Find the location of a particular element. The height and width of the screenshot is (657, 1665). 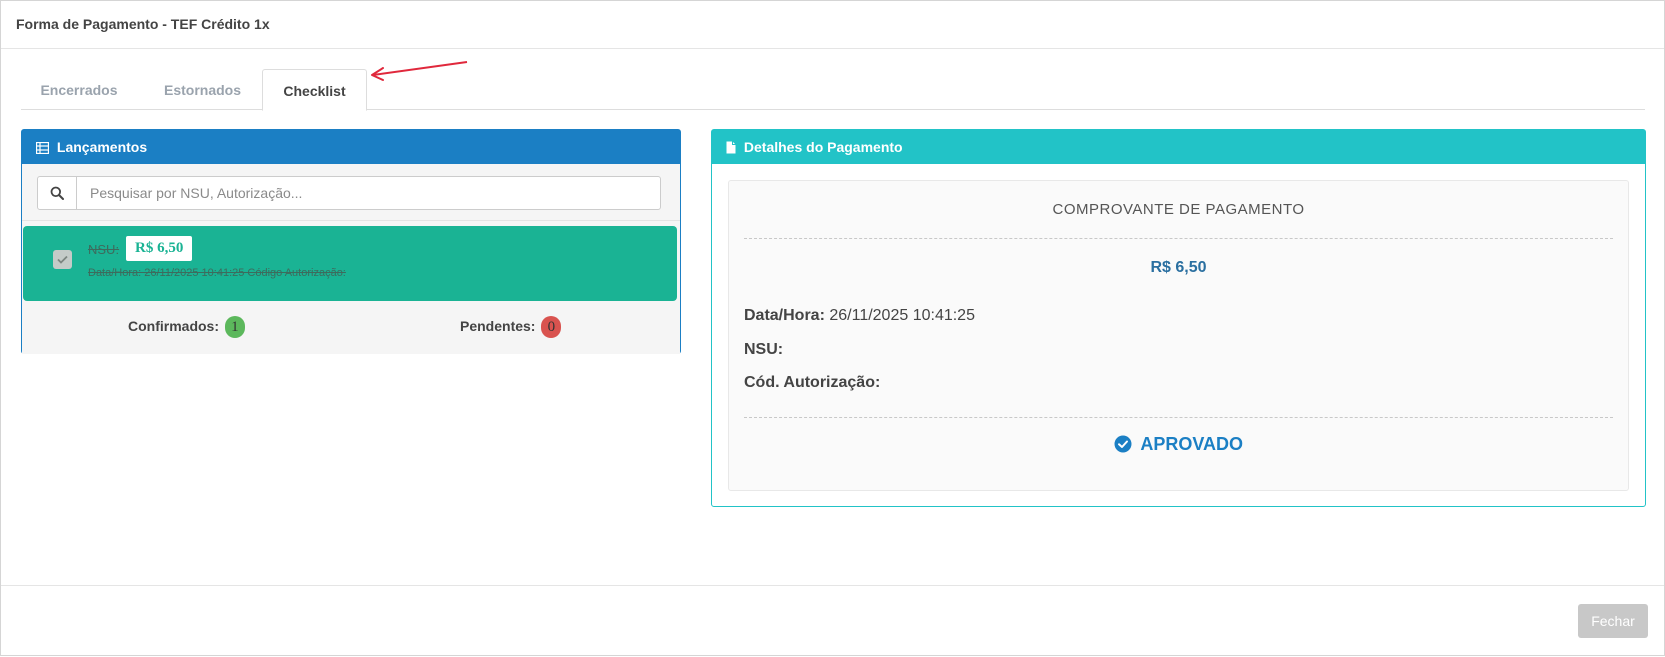

confirmed-count: Confirmados: 1 is located at coordinates (186, 326).